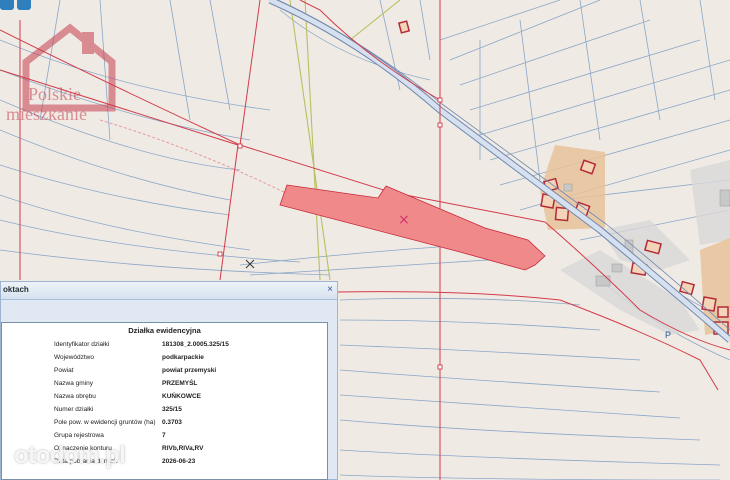 This screenshot has width=730, height=480. What do you see at coordinates (183, 357) in the screenshot?
I see `attr-value: podkarpackie` at bounding box center [183, 357].